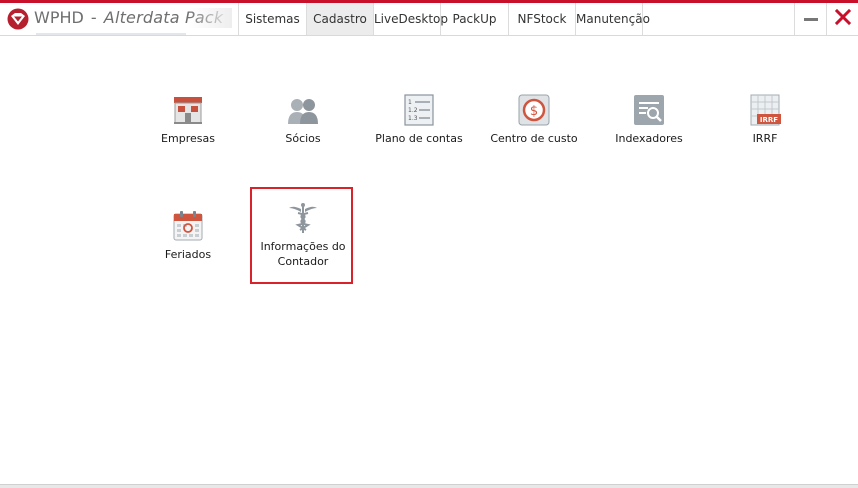  I want to click on minimize-button, so click(810, 19).